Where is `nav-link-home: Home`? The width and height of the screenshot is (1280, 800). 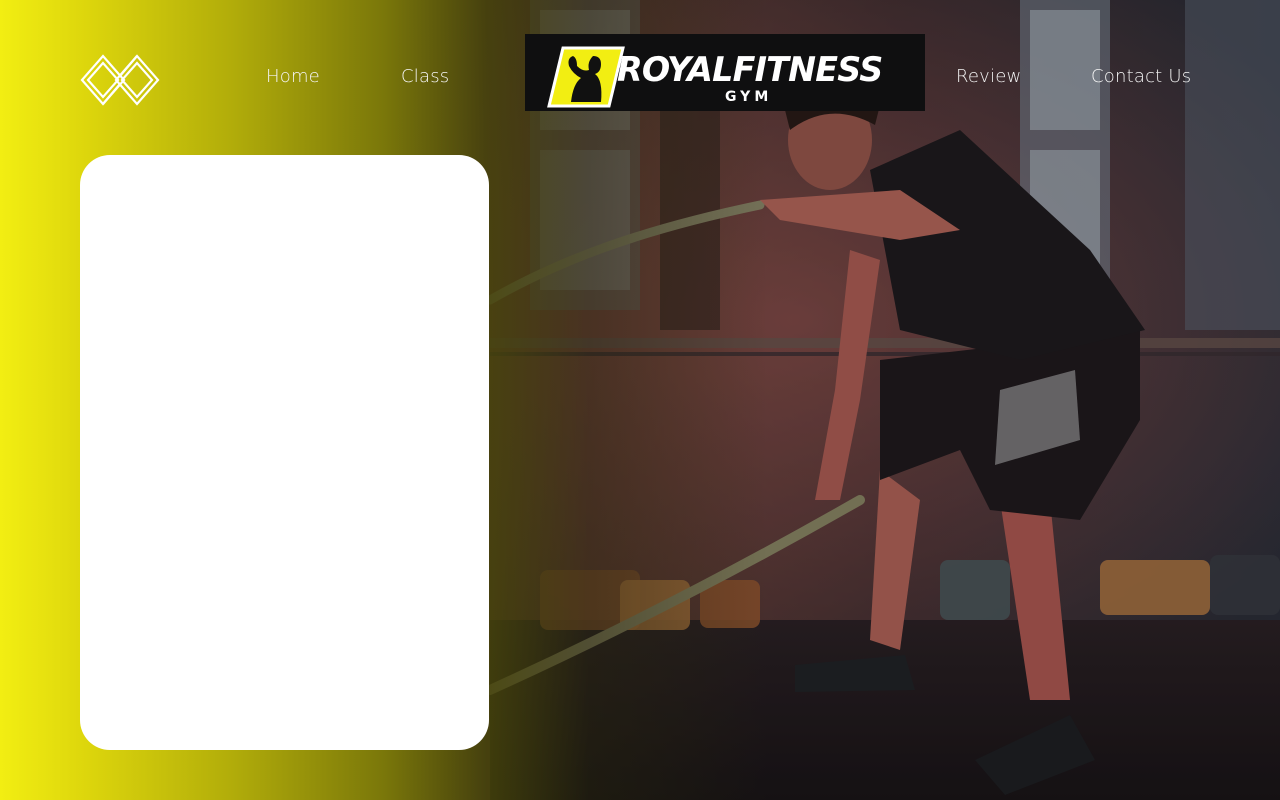
nav-link-home: Home is located at coordinates (293, 76).